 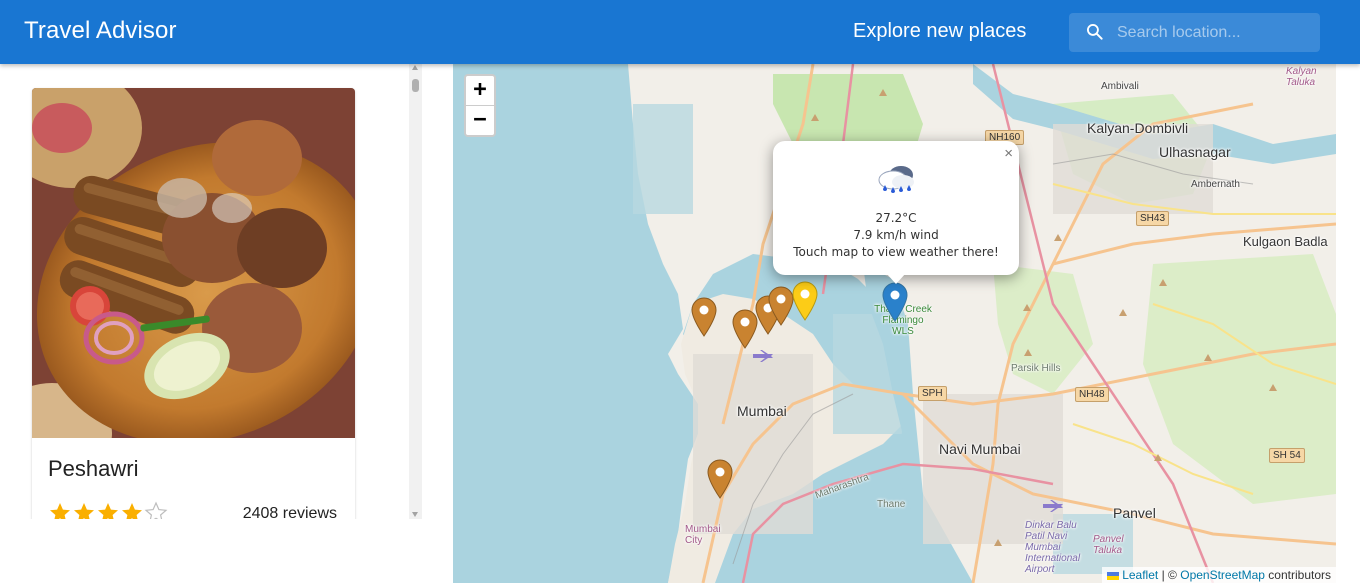 What do you see at coordinates (1138, 128) in the screenshot?
I see `map-label-kalyan: Kalyan-Dombivli` at bounding box center [1138, 128].